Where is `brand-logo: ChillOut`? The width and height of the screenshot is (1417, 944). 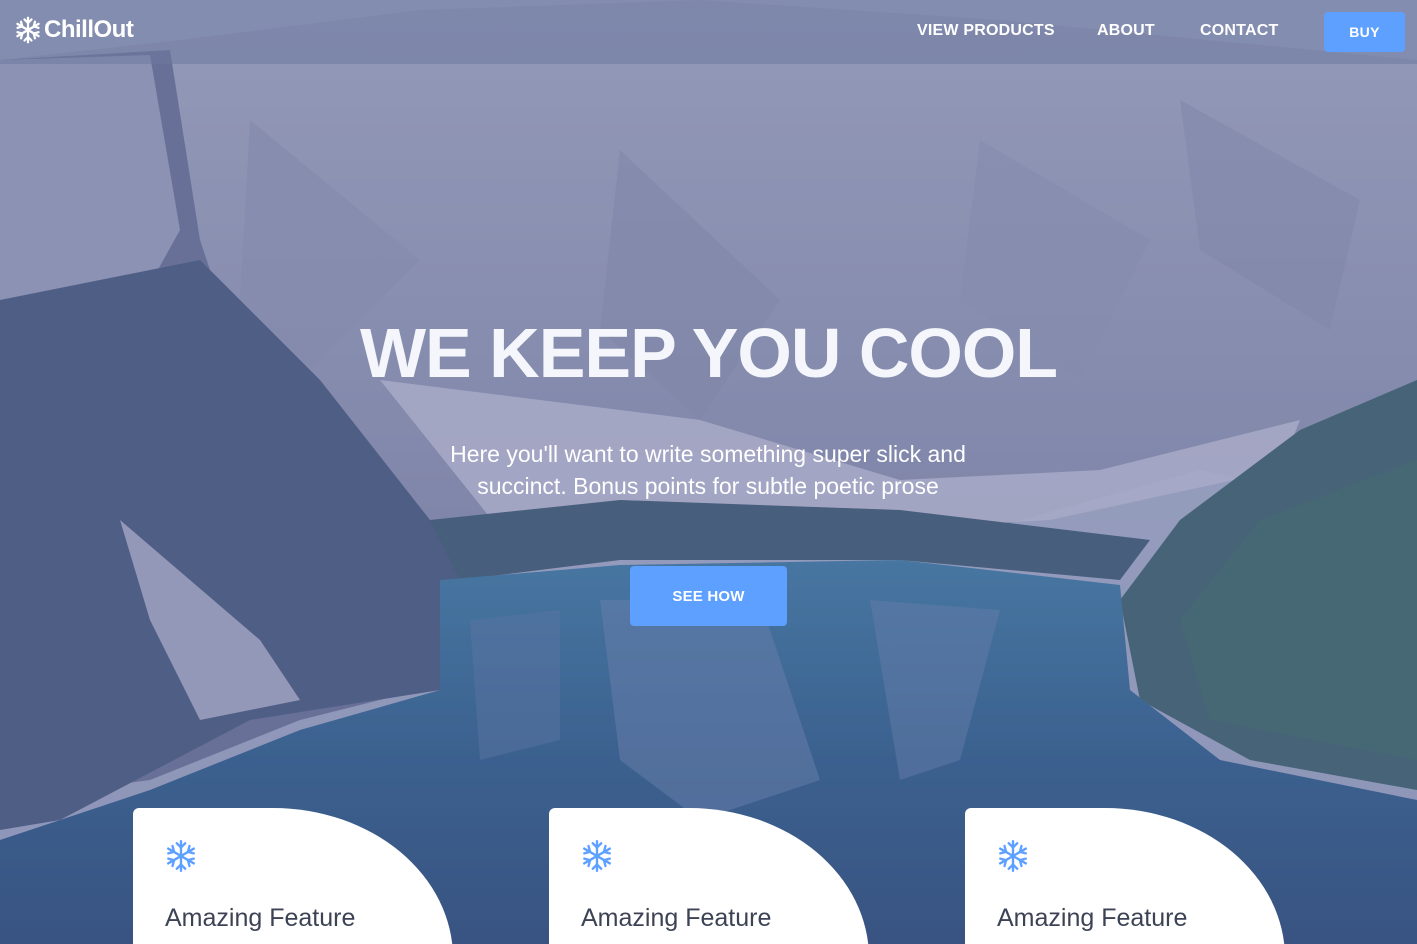 brand-logo: ChillOut is located at coordinates (74, 30).